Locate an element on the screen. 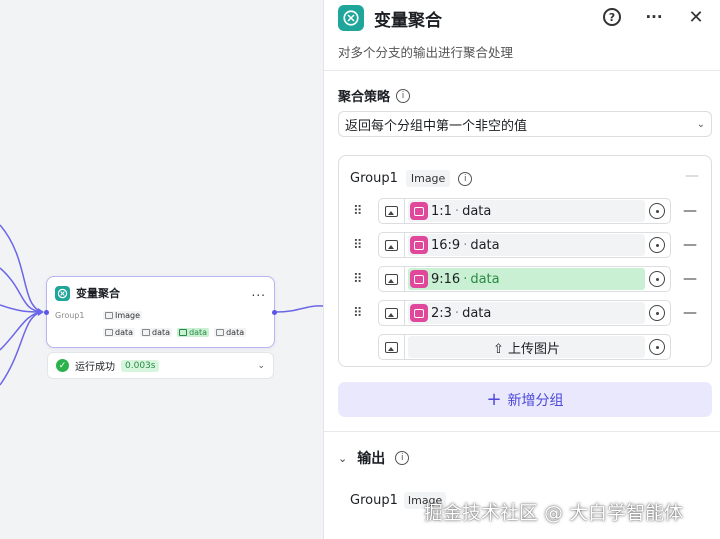 This screenshot has width=720, height=539. upload-icon: ⇧ is located at coordinates (498, 349).